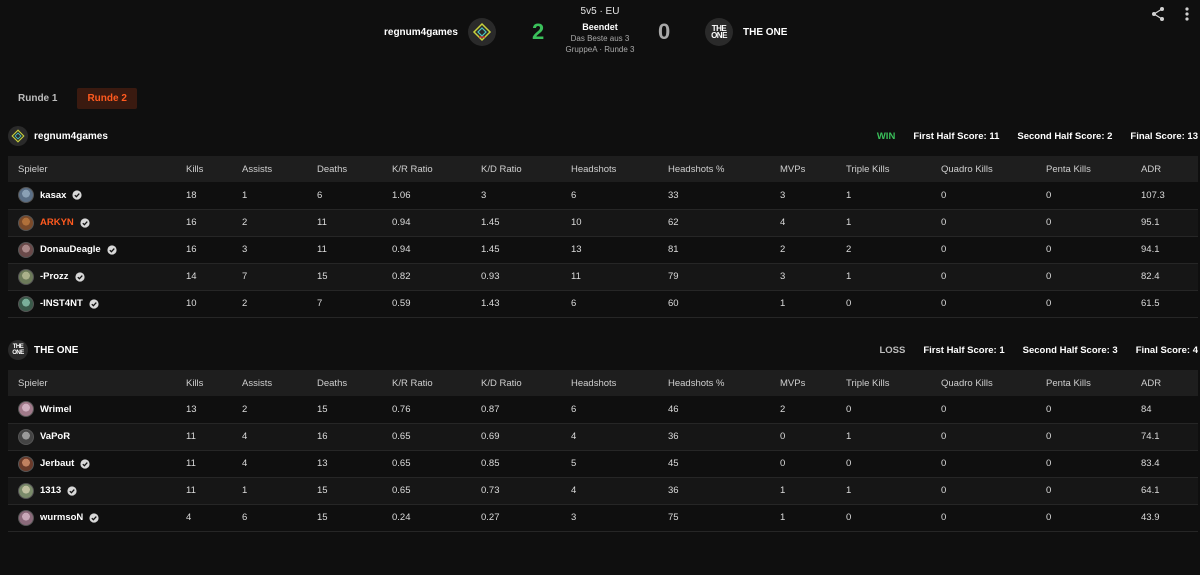 Image resolution: width=1200 pixels, height=575 pixels. Describe the element at coordinates (97, 463) in the screenshot. I see `player-link: Jerbaut` at that location.